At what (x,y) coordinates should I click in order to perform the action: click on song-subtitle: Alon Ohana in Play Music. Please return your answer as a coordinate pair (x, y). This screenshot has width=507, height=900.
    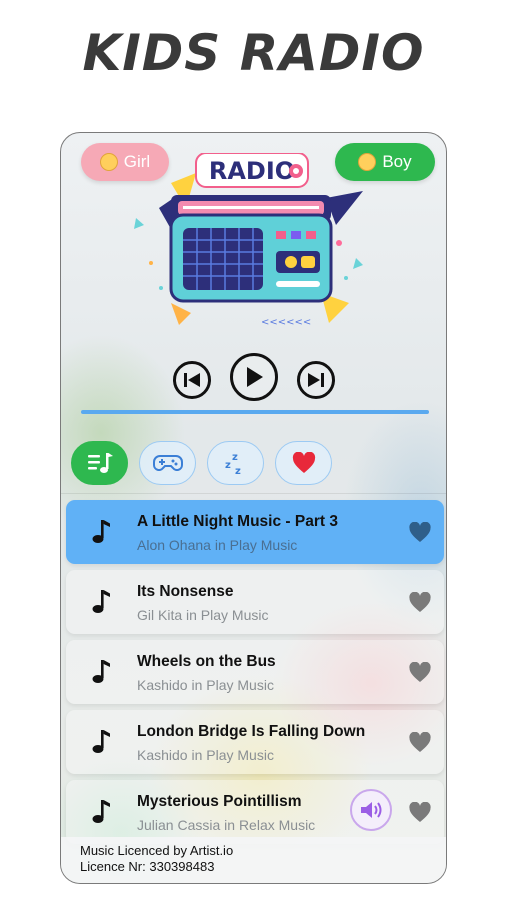
    Looking at the image, I should click on (217, 545).